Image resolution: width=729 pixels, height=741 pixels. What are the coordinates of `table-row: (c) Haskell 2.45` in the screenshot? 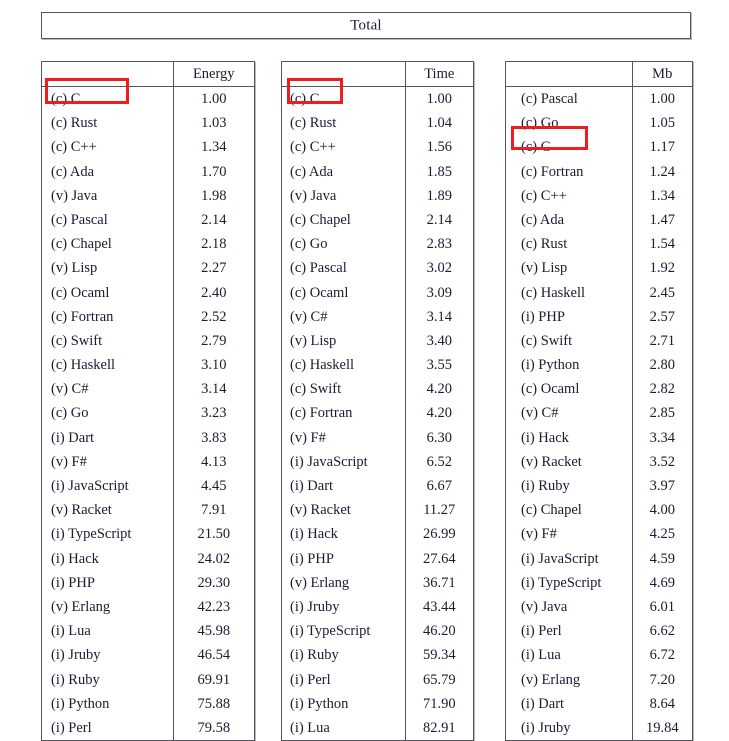 It's located at (599, 292).